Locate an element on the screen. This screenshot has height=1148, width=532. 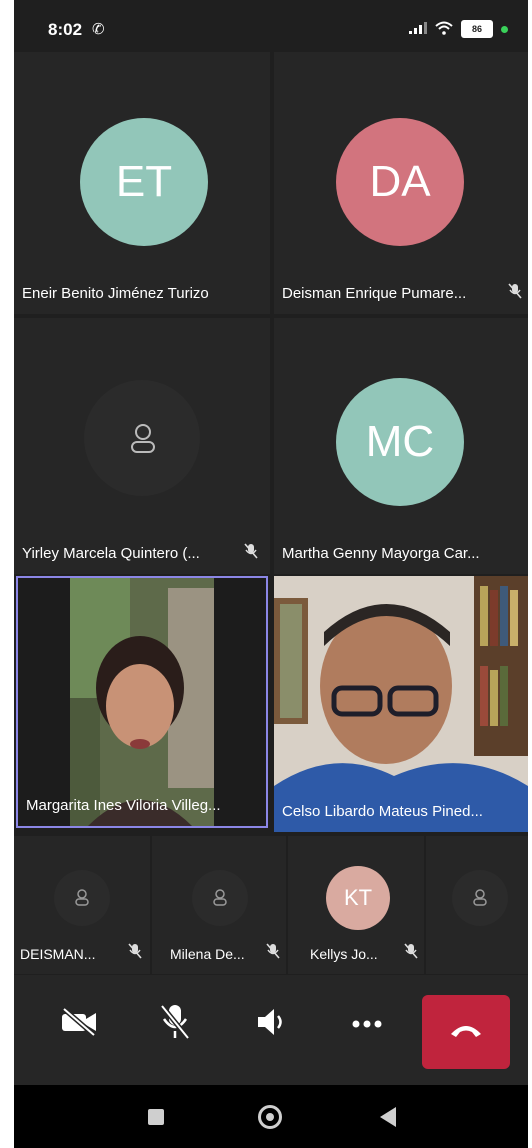
privacy-indicator-dot is located at coordinates (504, 29).